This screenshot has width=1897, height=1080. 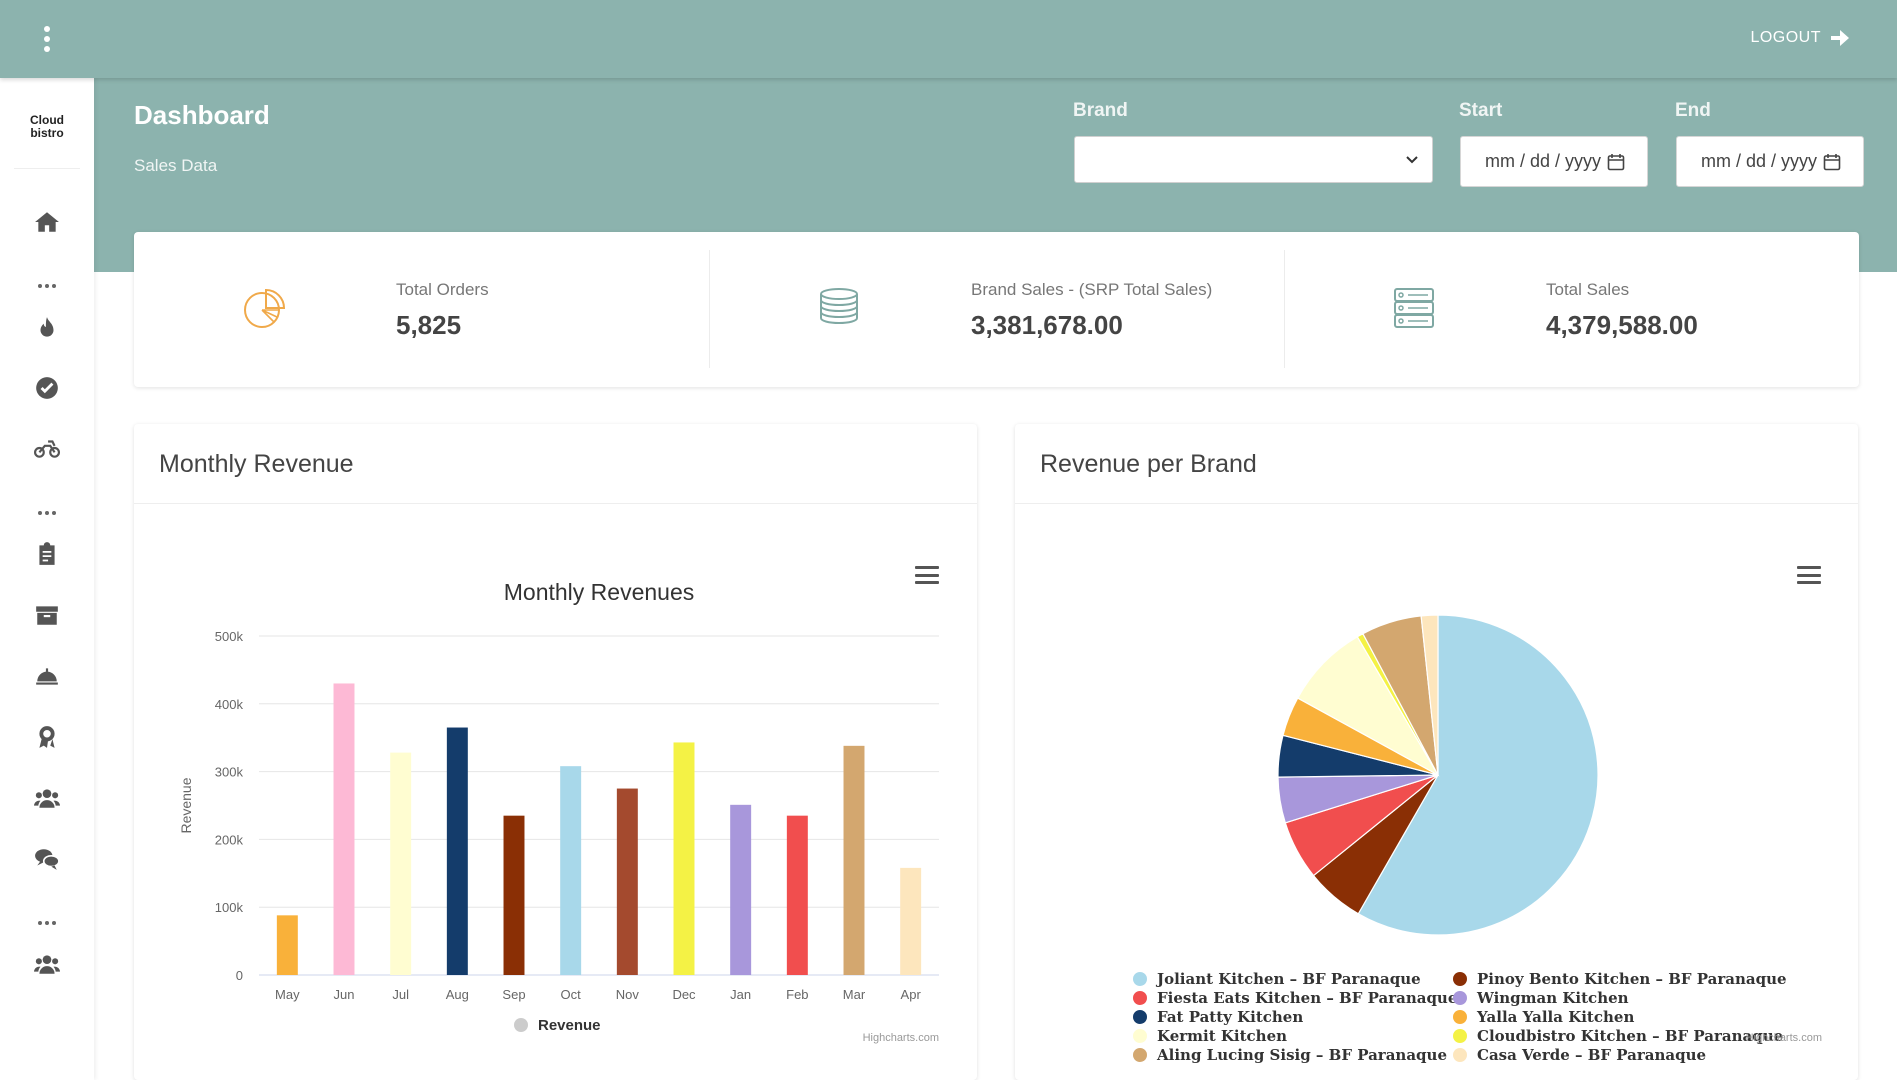 I want to click on end-label: End, so click(x=1693, y=110).